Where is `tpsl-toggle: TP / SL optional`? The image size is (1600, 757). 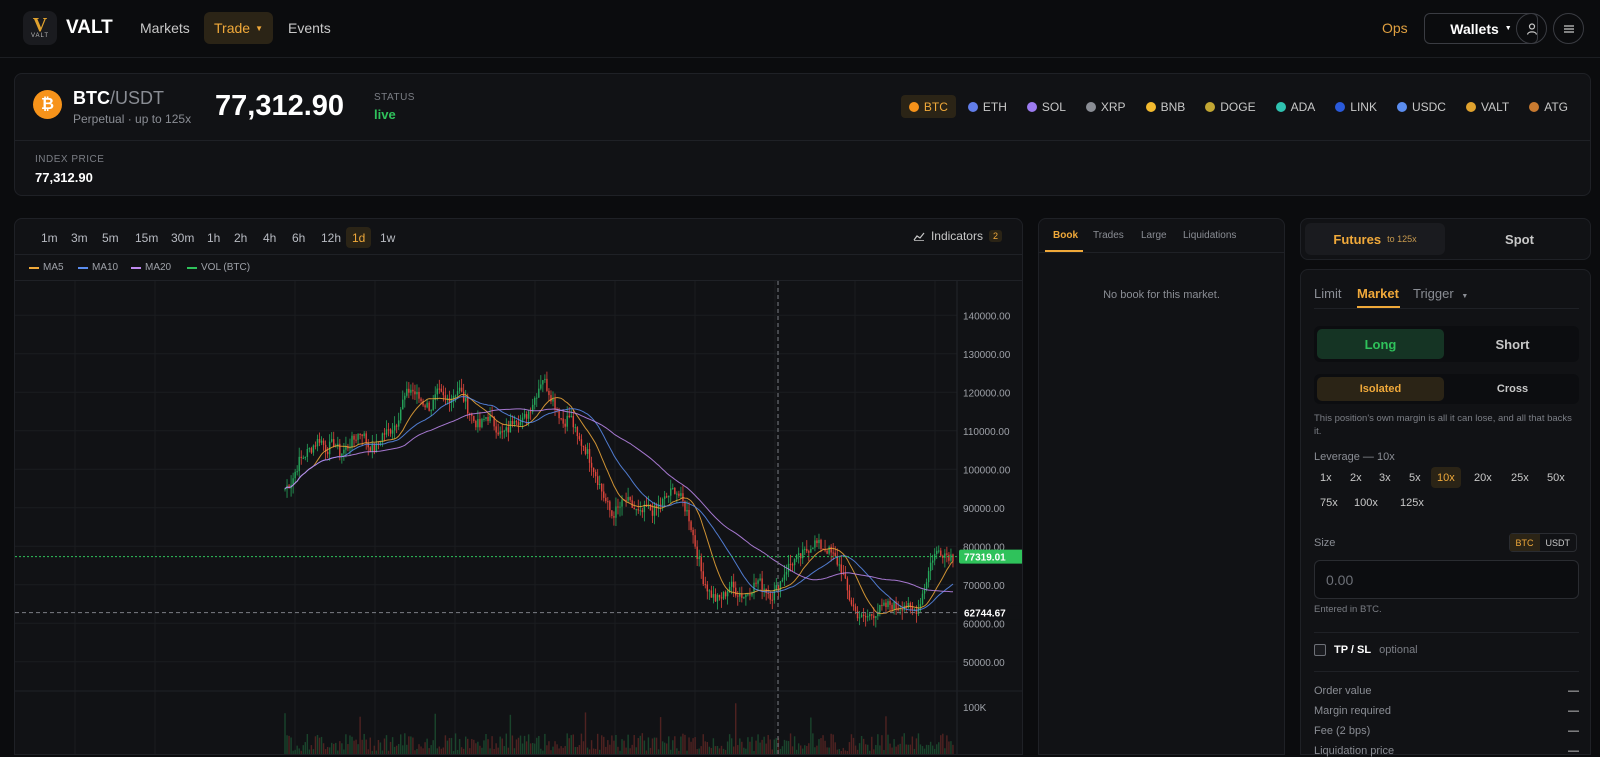 tpsl-toggle: TP / SL optional is located at coordinates (1366, 650).